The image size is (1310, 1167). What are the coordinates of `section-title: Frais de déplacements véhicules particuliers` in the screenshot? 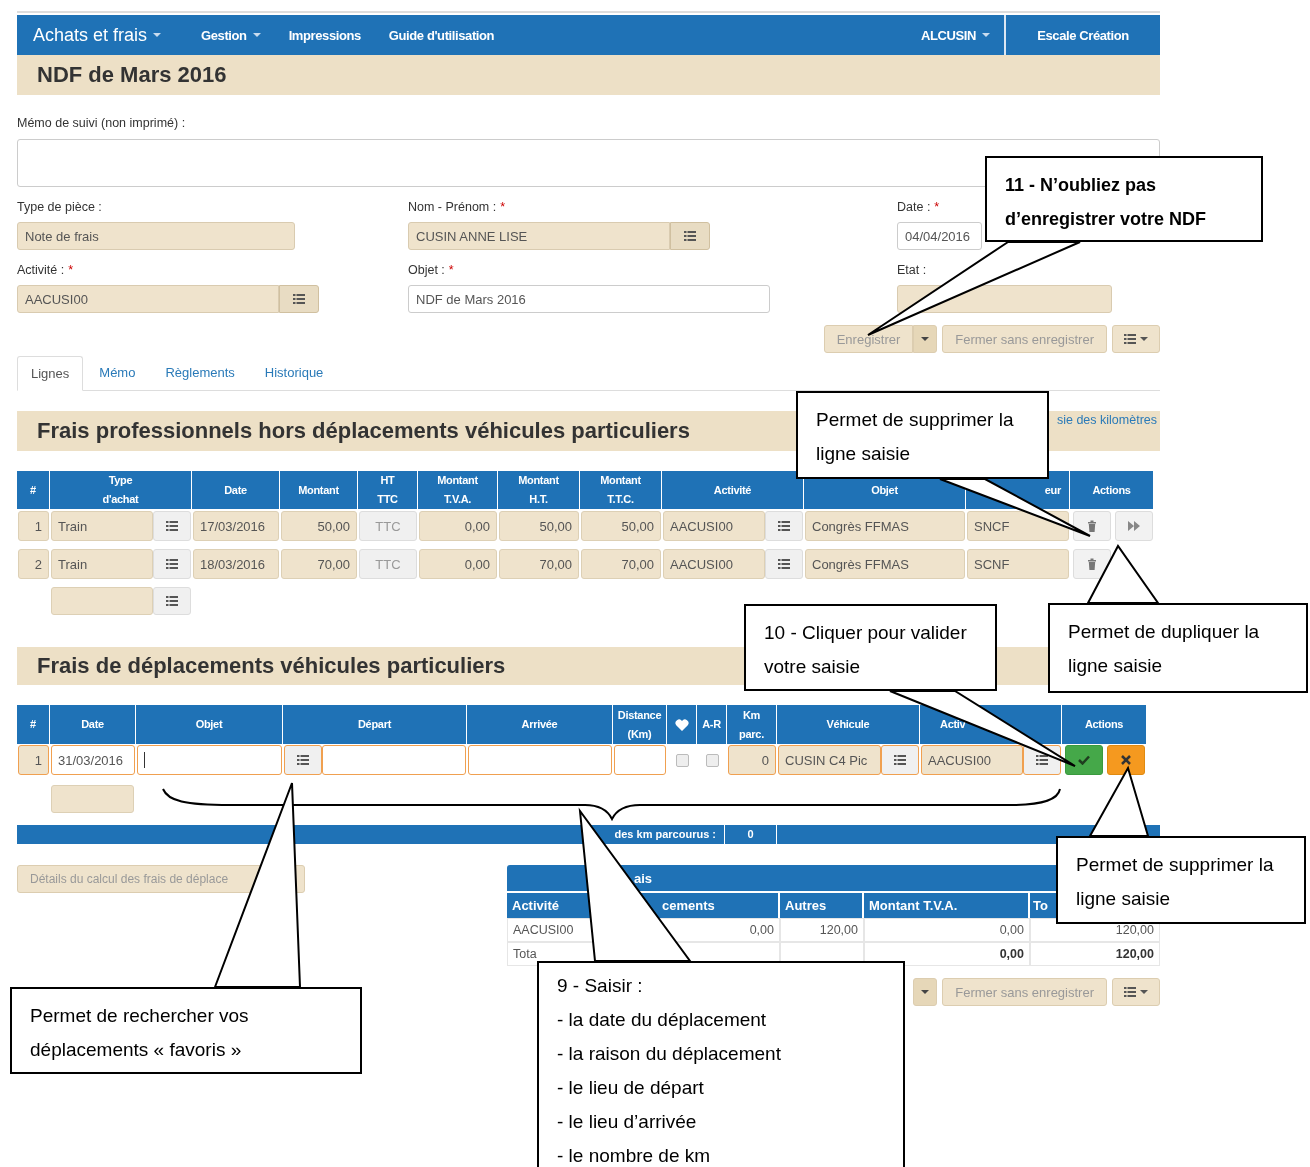 It's located at (271, 666).